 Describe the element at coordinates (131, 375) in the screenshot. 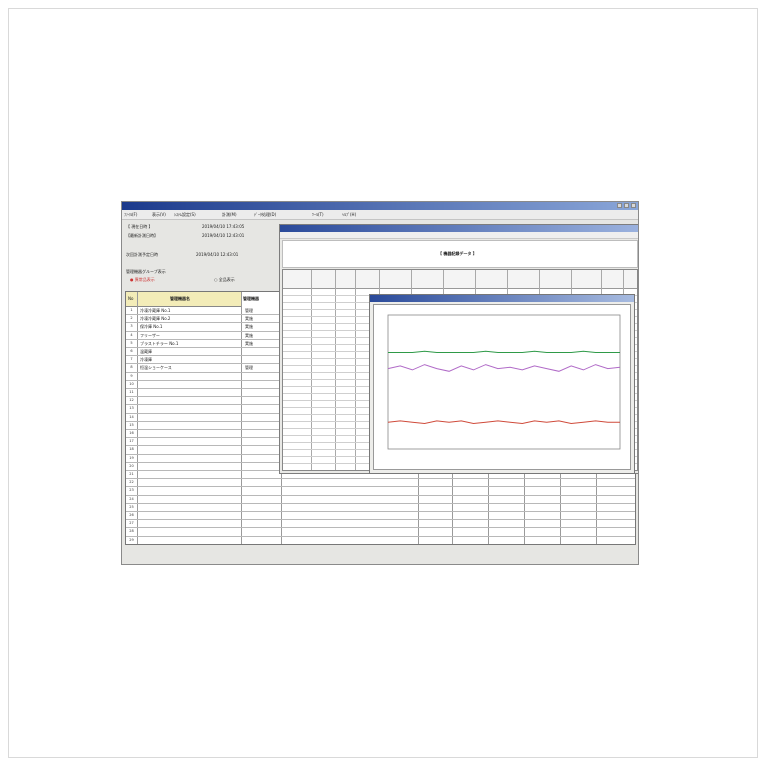

I see `row-number: 9` at that location.